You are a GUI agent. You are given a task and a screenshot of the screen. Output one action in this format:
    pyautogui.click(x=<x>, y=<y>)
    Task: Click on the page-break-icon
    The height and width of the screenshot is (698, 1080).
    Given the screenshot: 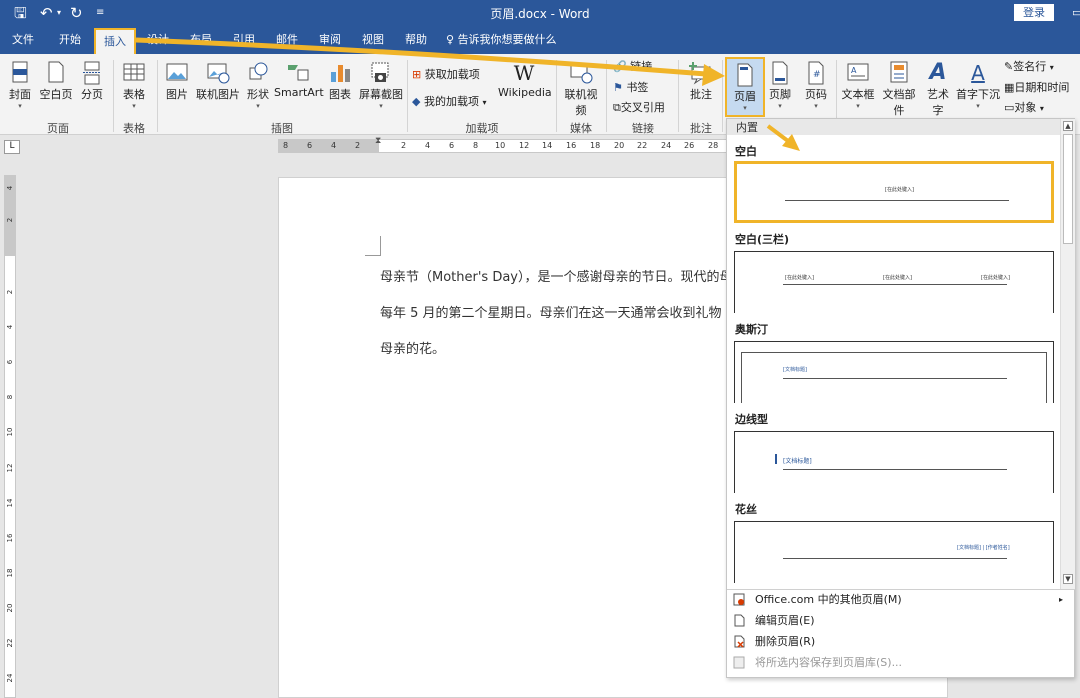 What is the action you would take?
    pyautogui.click(x=92, y=73)
    